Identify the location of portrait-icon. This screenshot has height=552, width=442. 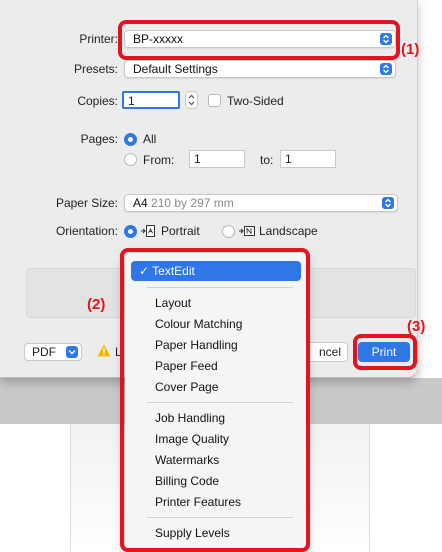
(148, 231).